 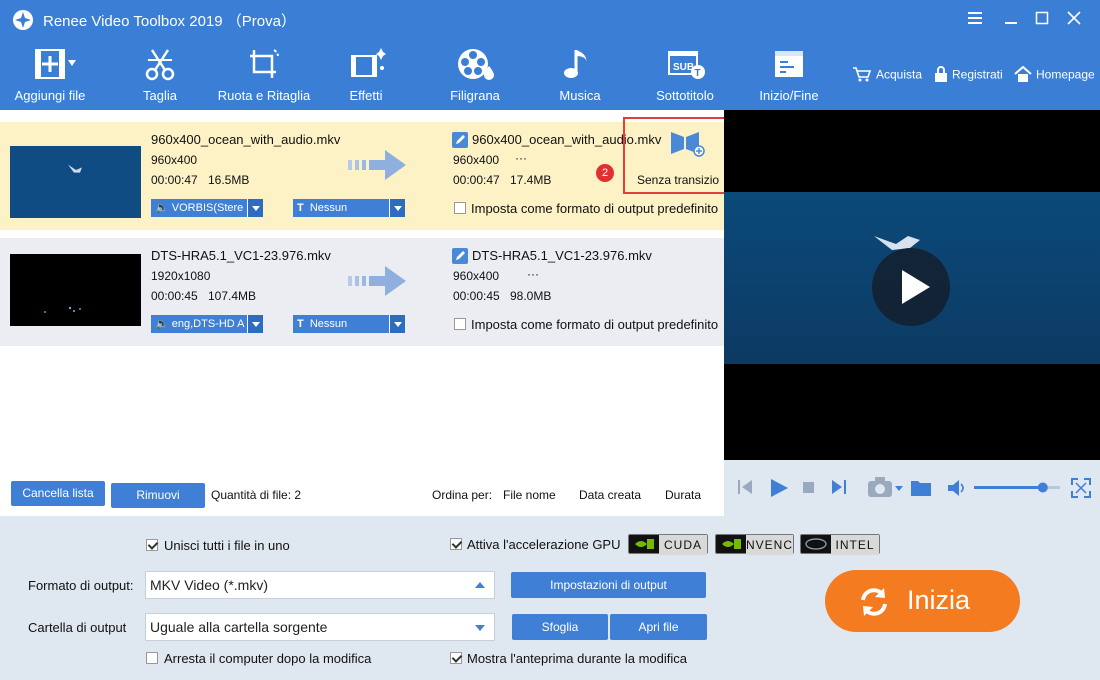 What do you see at coordinates (158, 495) in the screenshot?
I see `remove-button: Rimuovi` at bounding box center [158, 495].